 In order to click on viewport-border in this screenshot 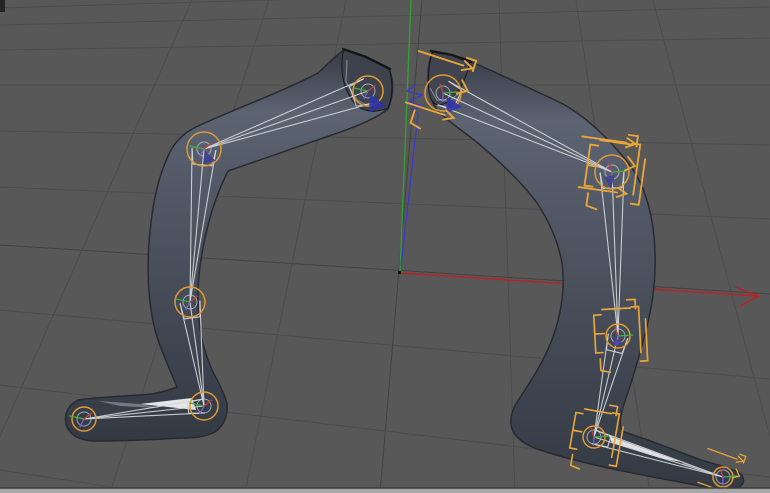, I will do `click(385, 490)`.